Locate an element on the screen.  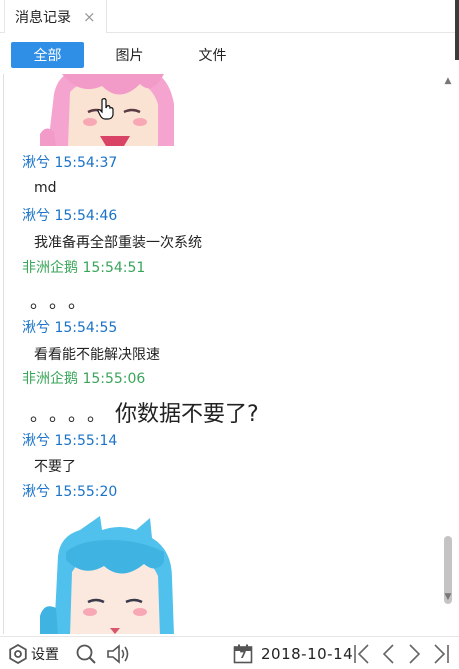
calendar-icon: 7 is located at coordinates (243, 654).